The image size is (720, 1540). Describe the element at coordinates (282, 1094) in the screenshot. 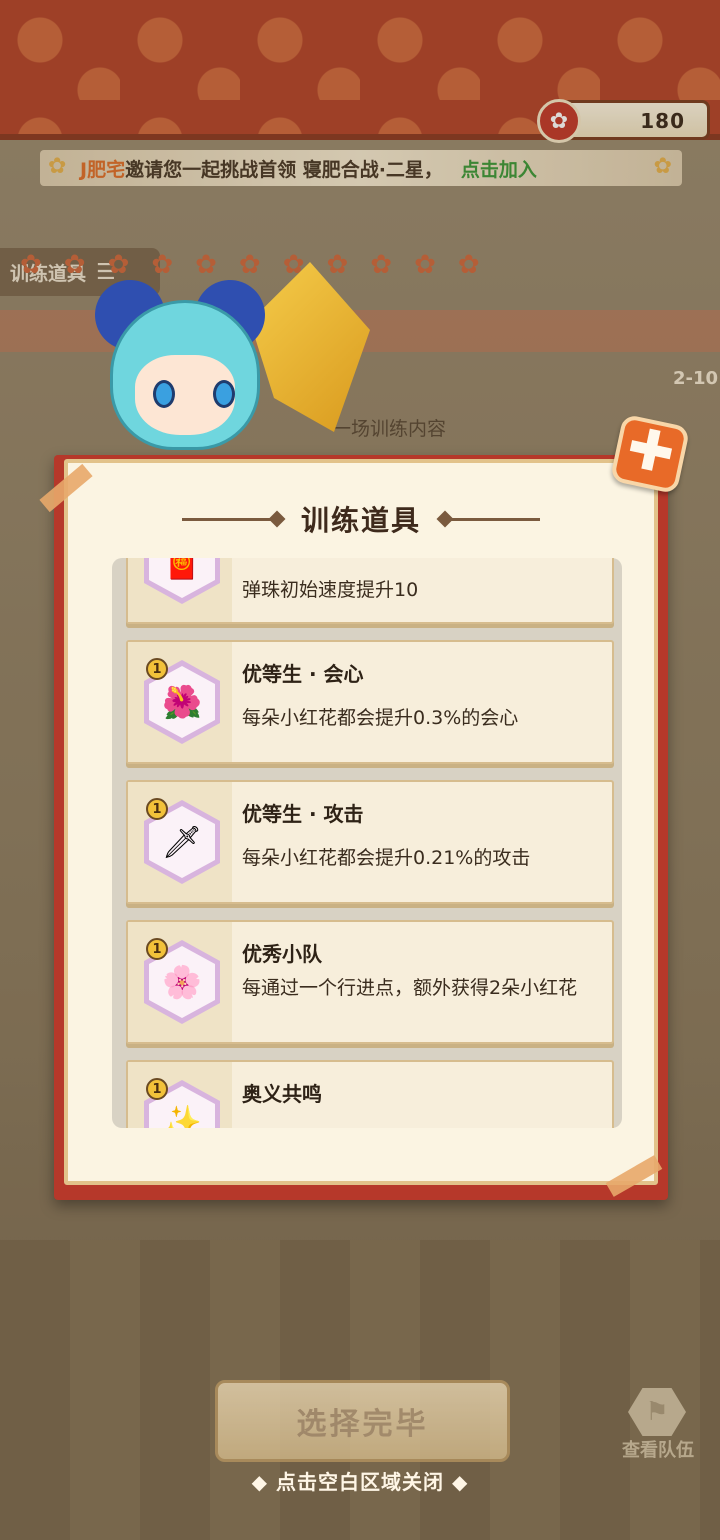

I see `item-name: 奥义共鸣` at that location.